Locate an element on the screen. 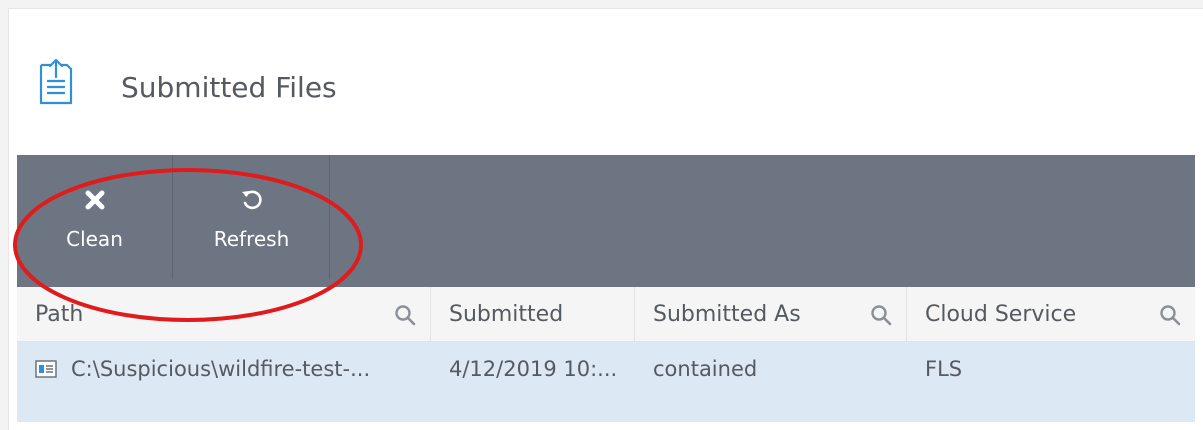 This screenshot has width=1203, height=430. column-label: Path is located at coordinates (59, 314).